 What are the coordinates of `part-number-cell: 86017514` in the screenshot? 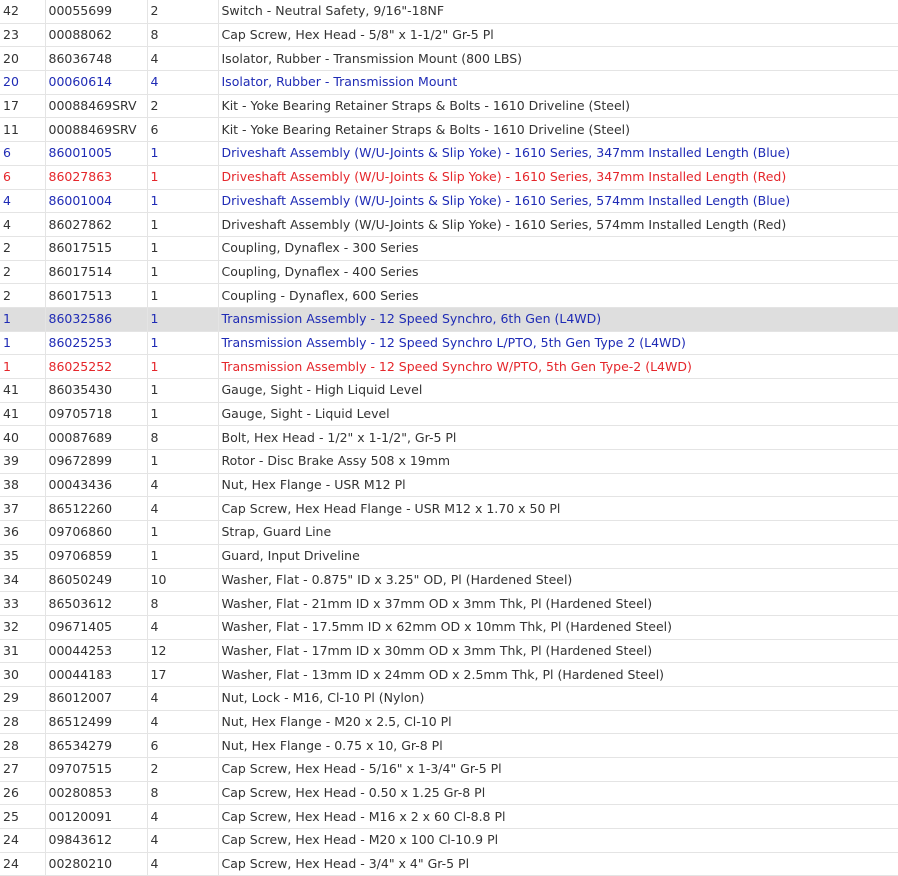 It's located at (96, 272).